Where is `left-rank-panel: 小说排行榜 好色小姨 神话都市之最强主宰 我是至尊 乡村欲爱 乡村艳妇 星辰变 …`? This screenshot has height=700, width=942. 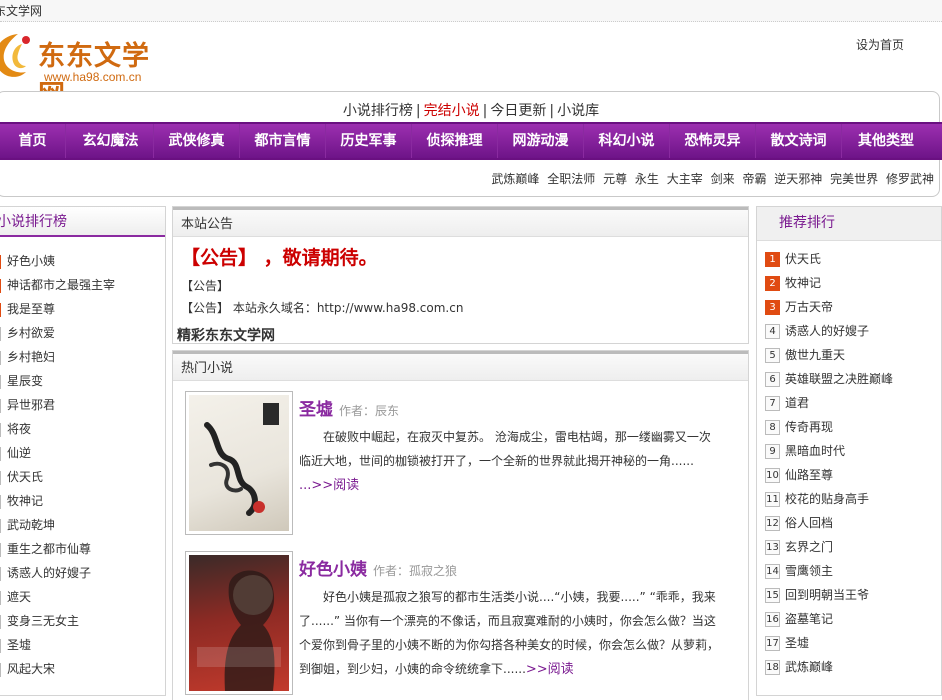 left-rank-panel: 小说排行榜 好色小姨 神话都市之最强主宰 我是至尊 乡村欲爱 乡村艳妇 星辰变 … is located at coordinates (83, 451).